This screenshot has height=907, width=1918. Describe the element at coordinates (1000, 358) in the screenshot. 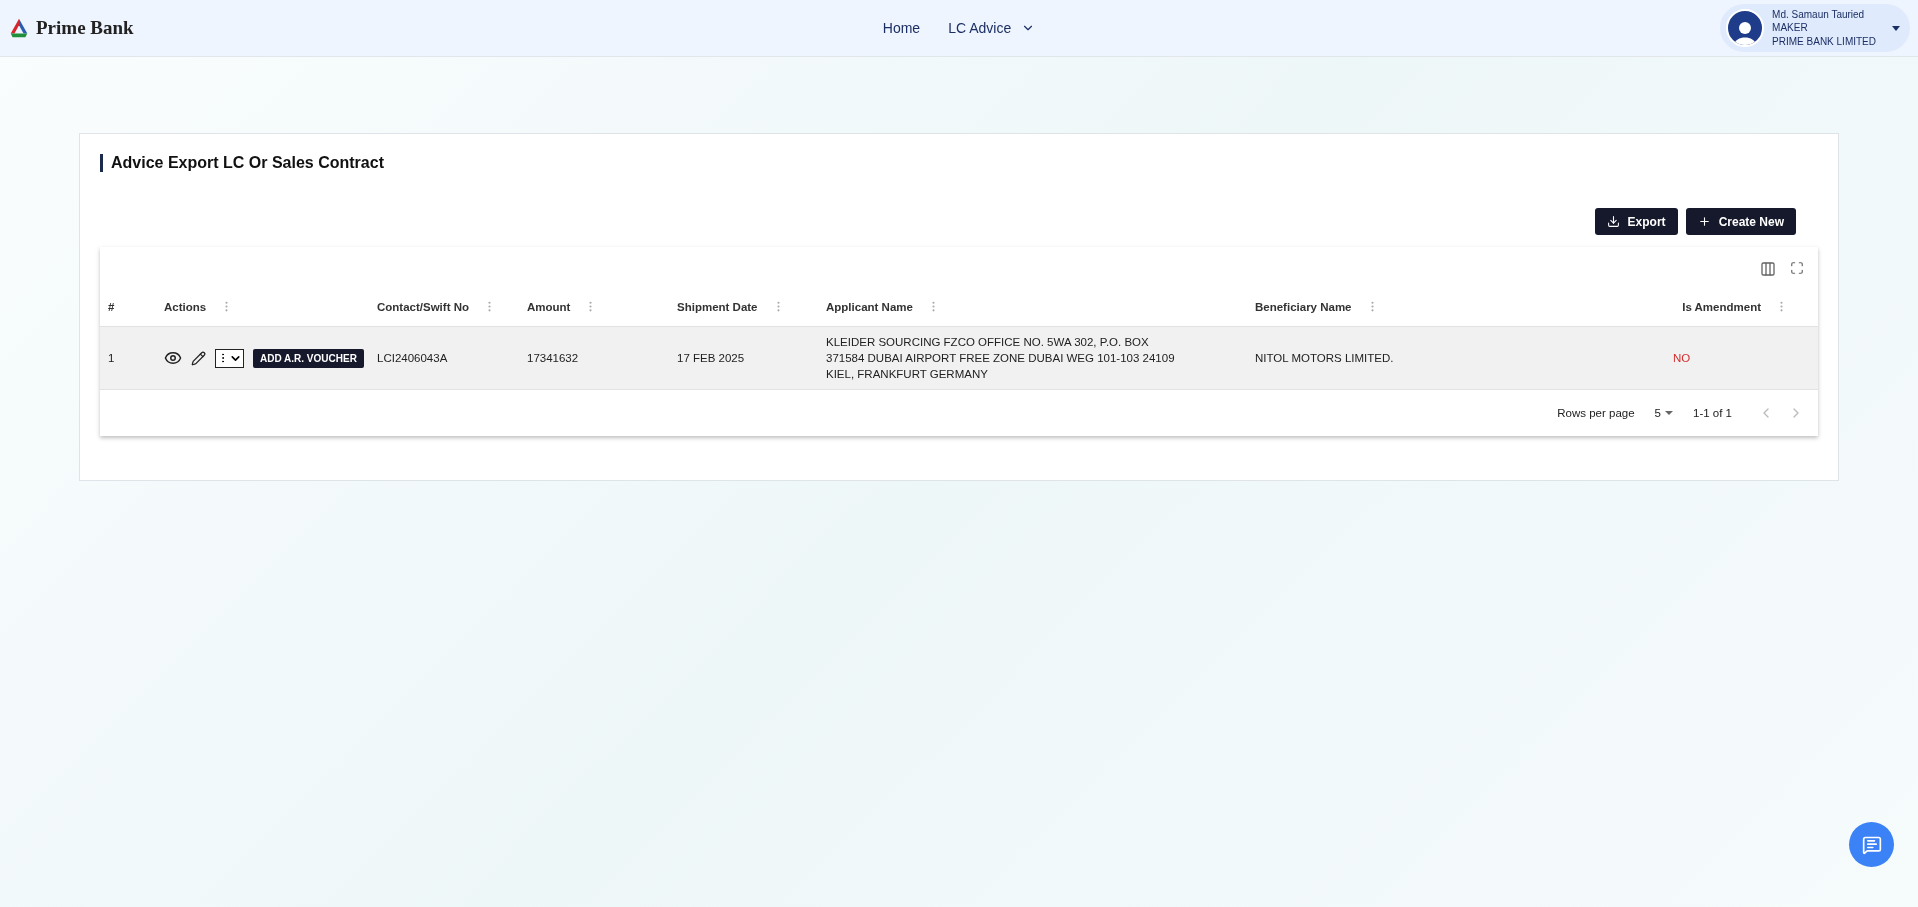

I see `table-cell-text: KLEIDER SOURCING FZCO OFFICE NO. 5WA 302, P.O. BOX 371584 DUBAI AIRPORT FREE ZONE DUBAI WEG 101-103 24109 KIEL, FRANKFURT GERMANY` at that location.